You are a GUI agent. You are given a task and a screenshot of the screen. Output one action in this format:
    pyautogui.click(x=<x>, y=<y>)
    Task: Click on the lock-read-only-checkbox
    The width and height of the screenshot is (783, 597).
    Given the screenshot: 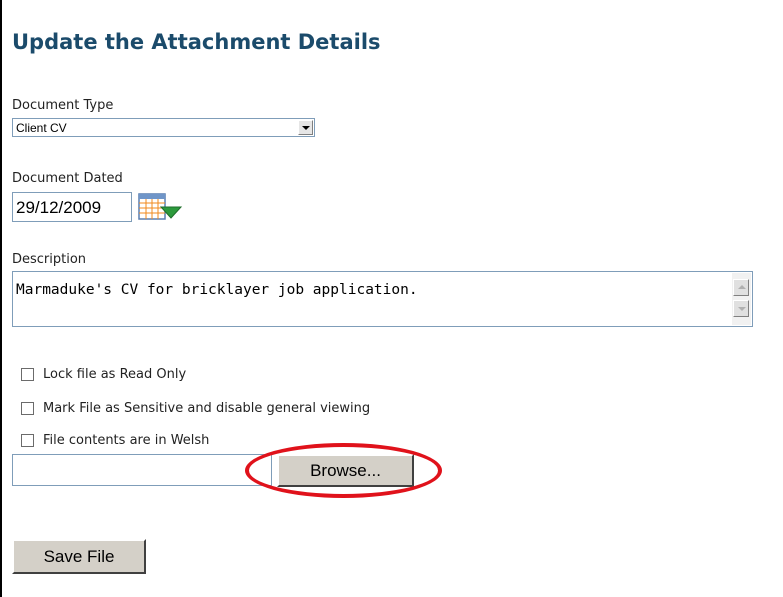 What is the action you would take?
    pyautogui.click(x=27, y=374)
    